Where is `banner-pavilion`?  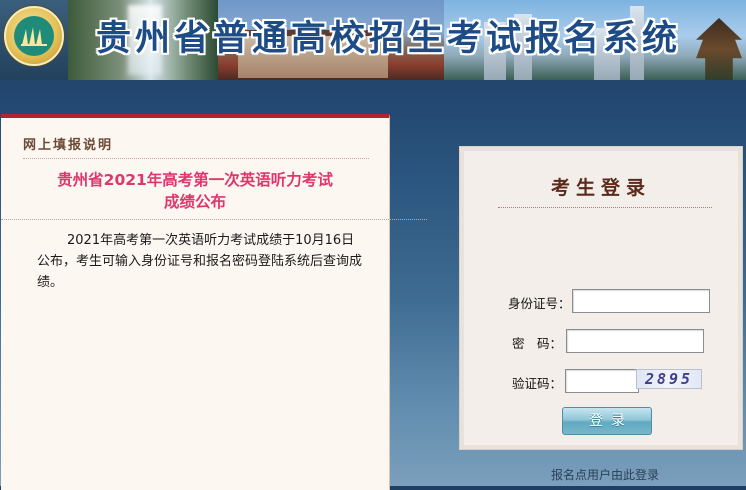
banner-pavilion is located at coordinates (719, 49).